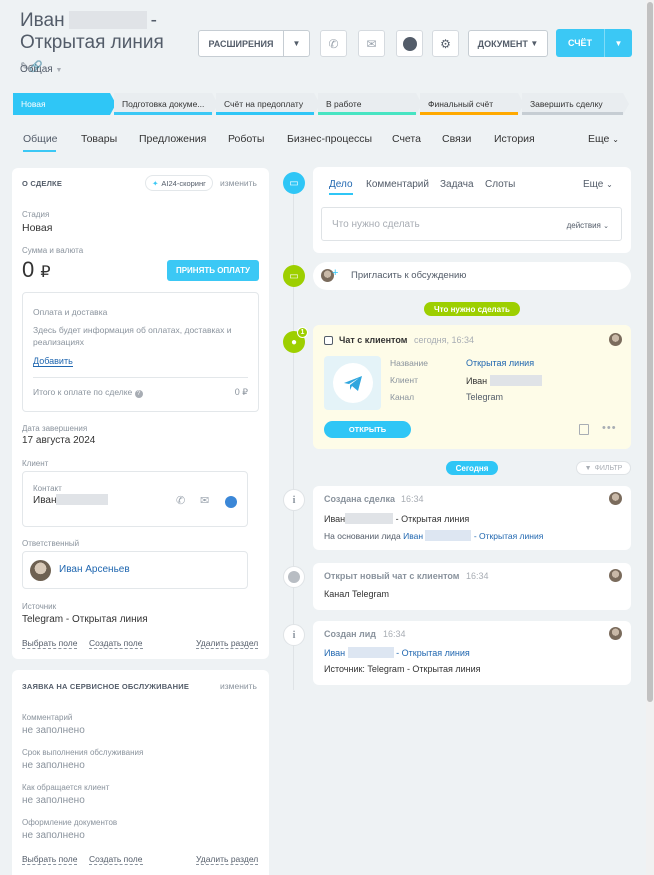 The image size is (654, 875). I want to click on event-line: Источник: Telegram - Открытая линия, so click(402, 669).